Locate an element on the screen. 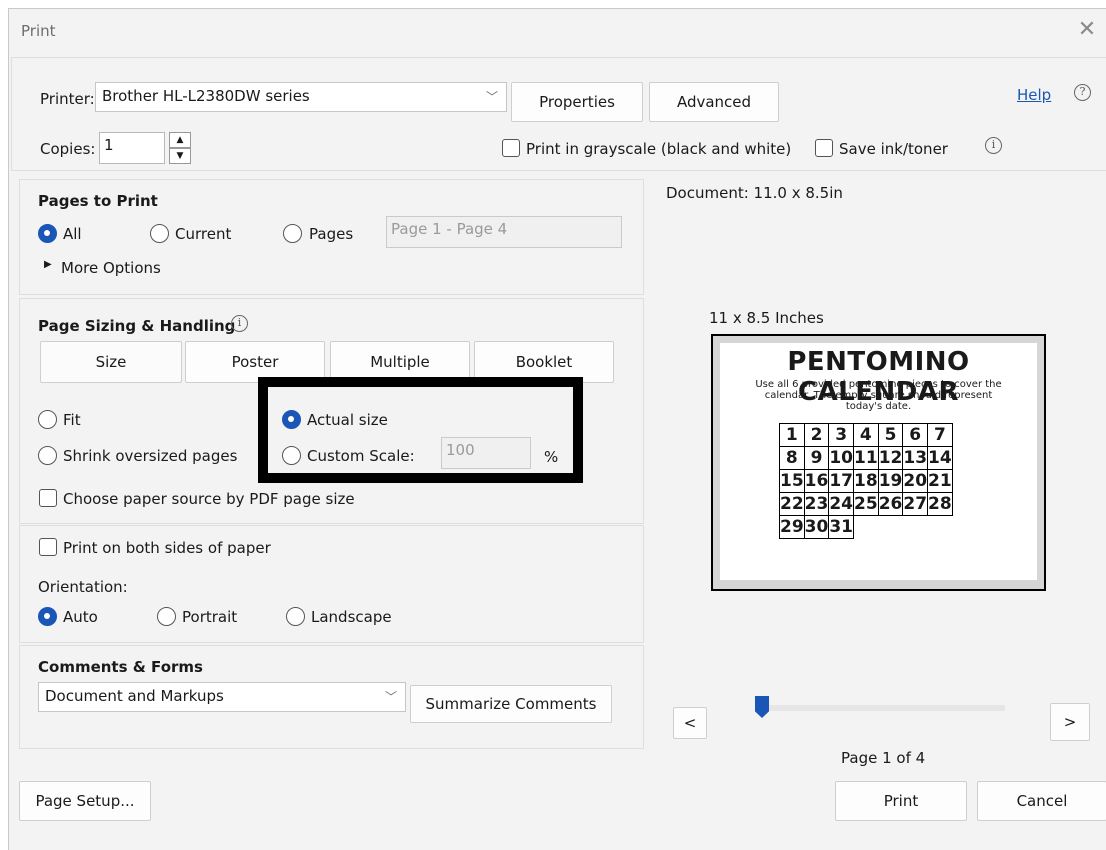 This screenshot has height=850, width=1106. comments-forms-title: Comments & Forms is located at coordinates (120, 667).